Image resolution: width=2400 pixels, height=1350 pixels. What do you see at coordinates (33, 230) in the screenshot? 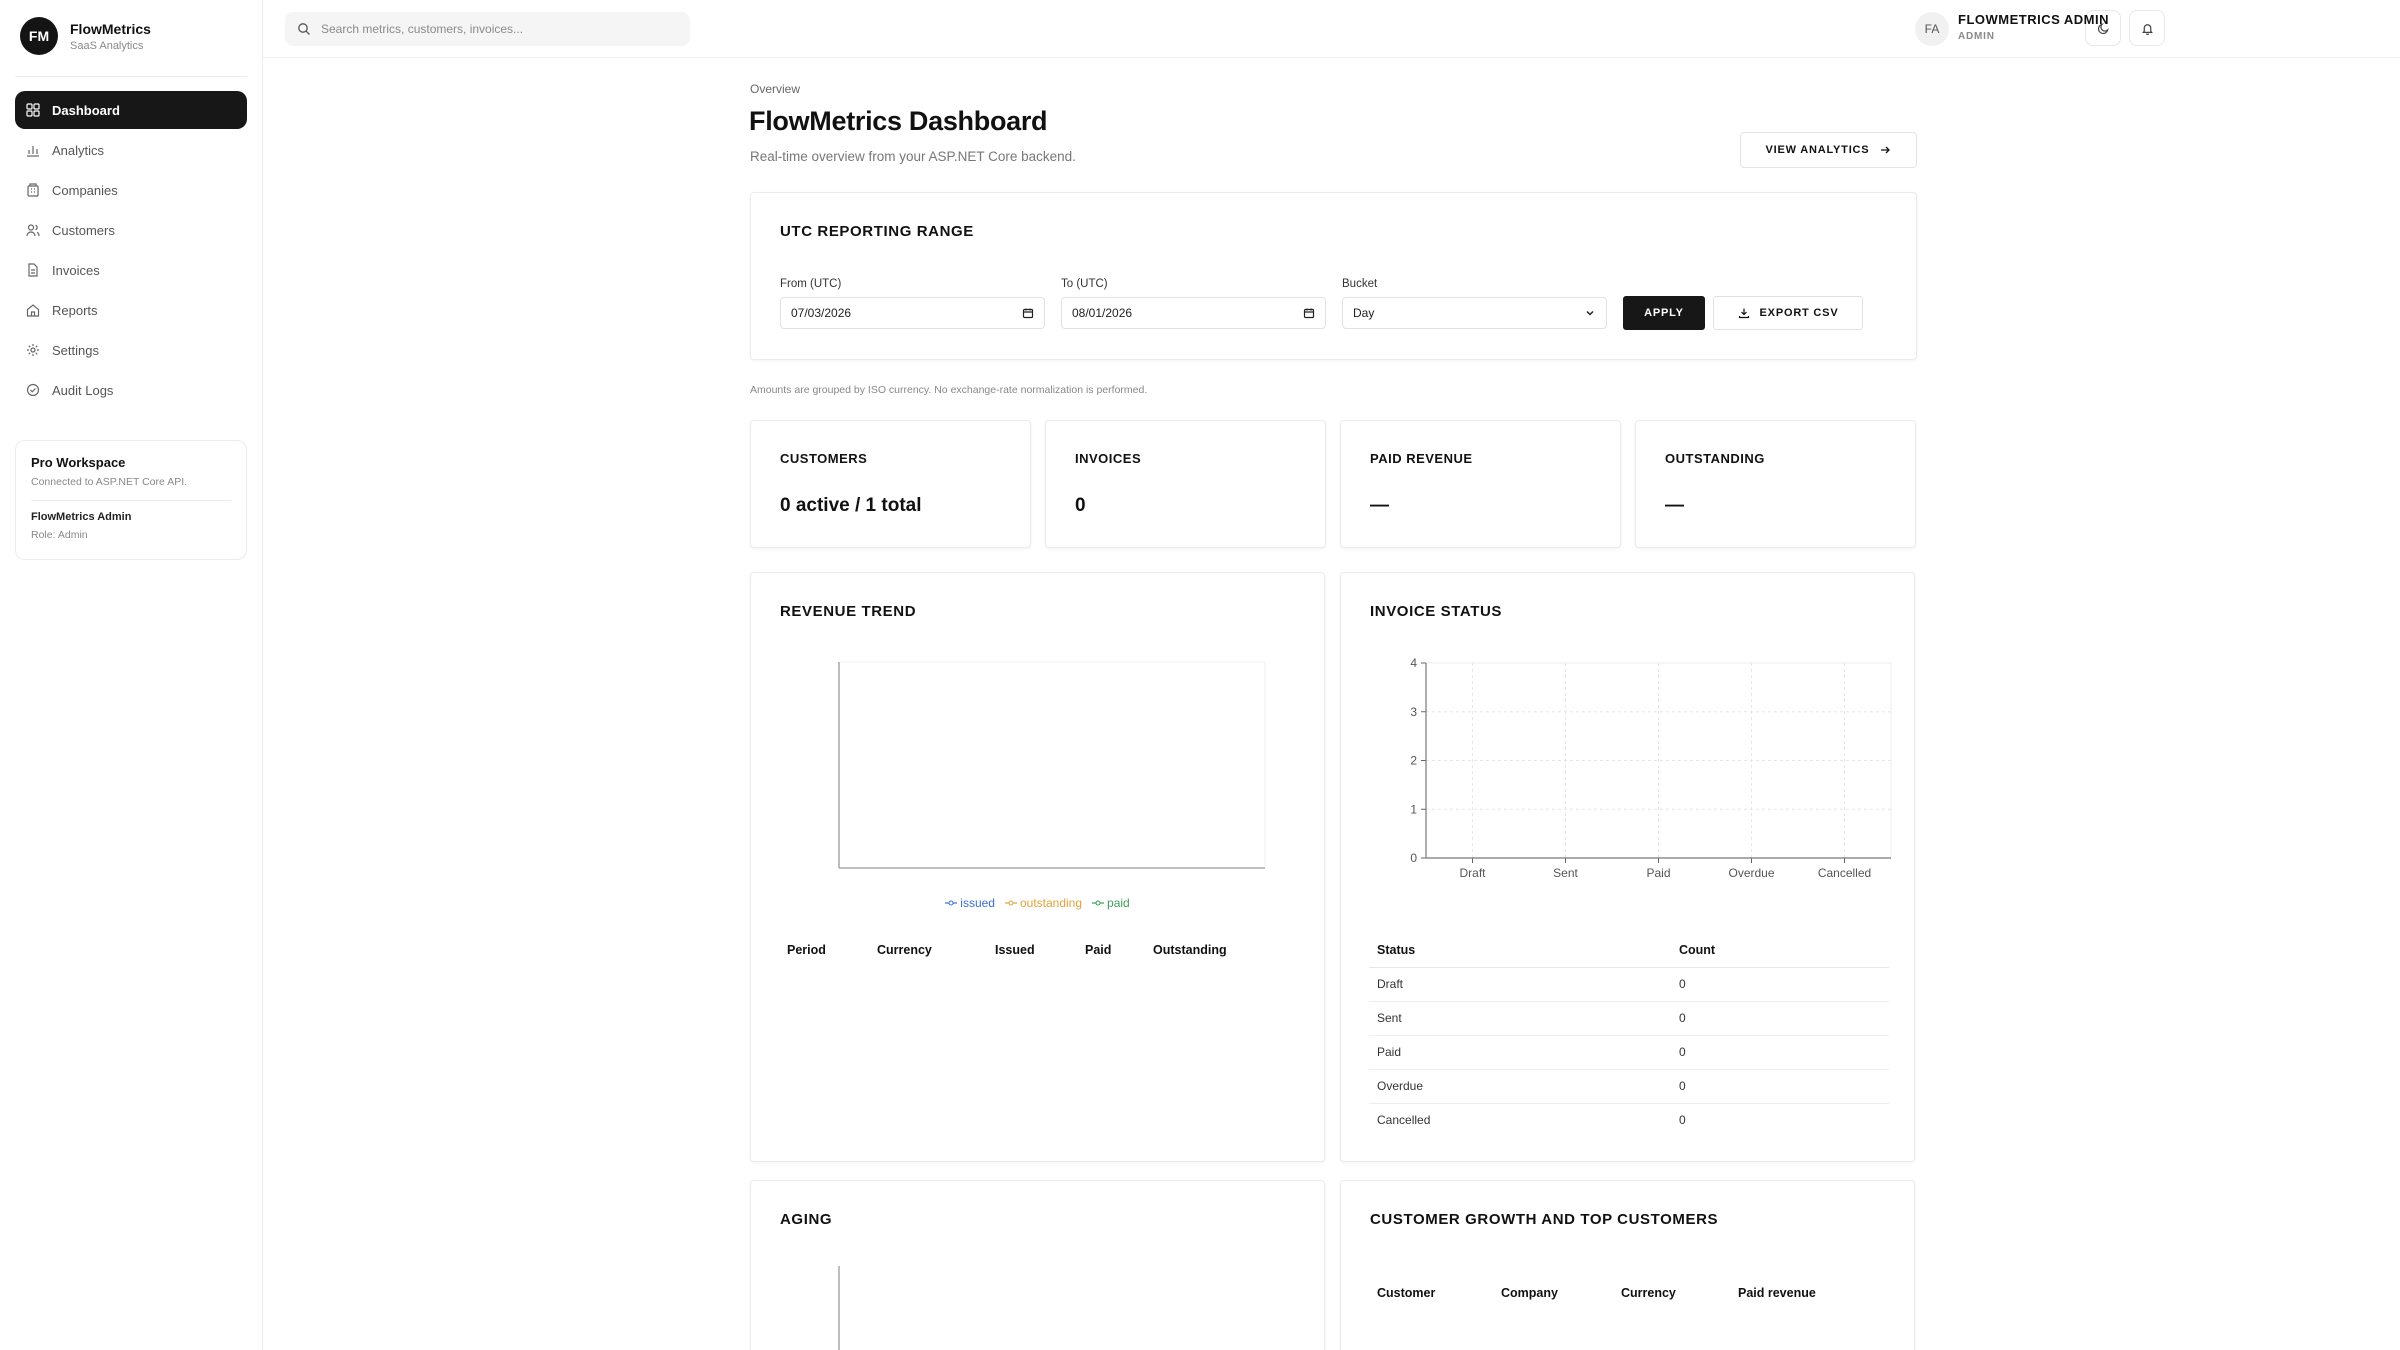
I see `users-icon` at bounding box center [33, 230].